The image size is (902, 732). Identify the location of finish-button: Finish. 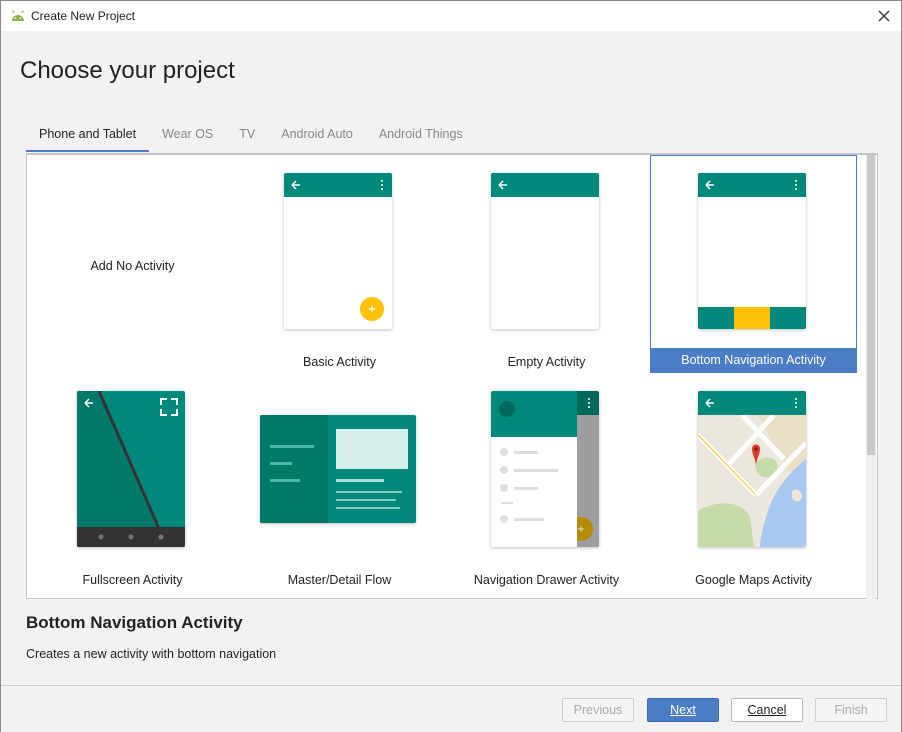
(851, 710).